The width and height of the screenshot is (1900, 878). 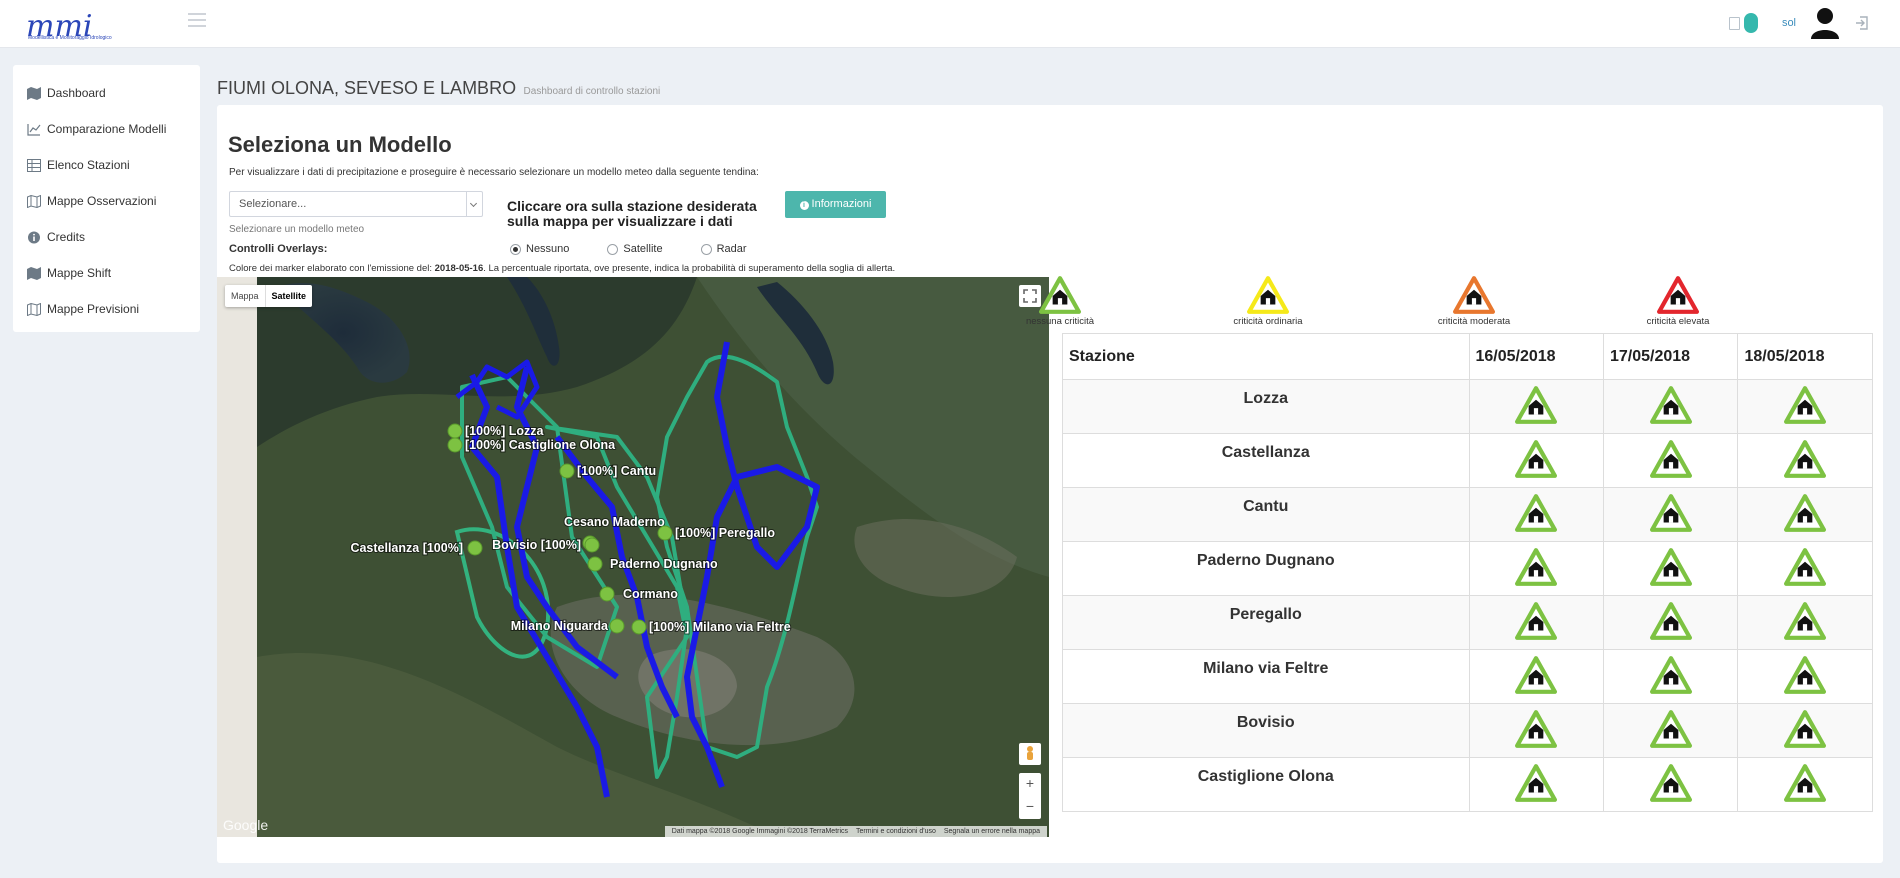 I want to click on sidebar-item-dashboard: Dashboard, so click(x=106, y=93).